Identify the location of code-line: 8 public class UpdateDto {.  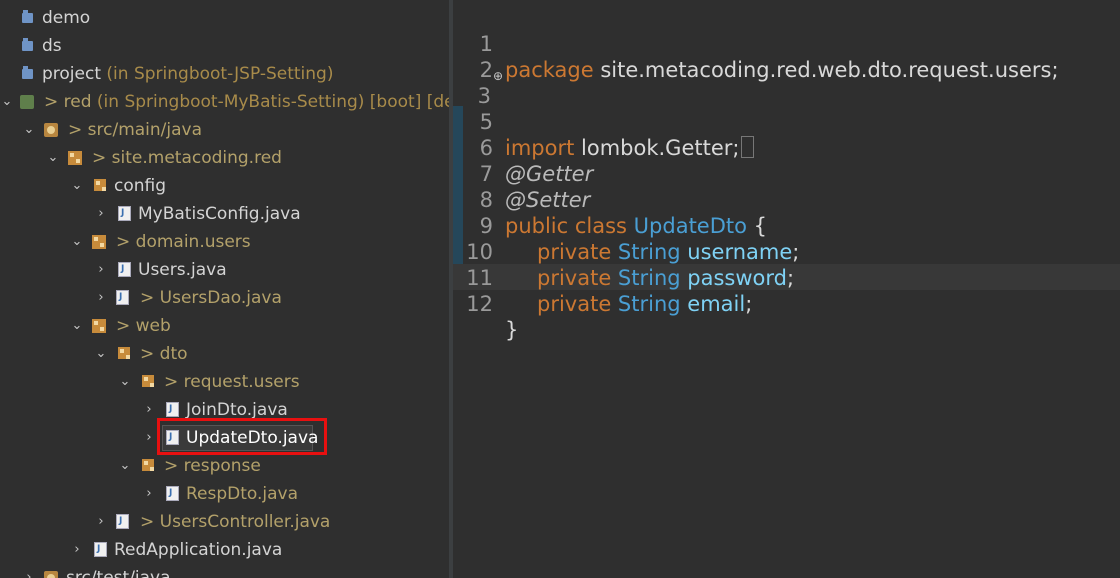
(786, 199).